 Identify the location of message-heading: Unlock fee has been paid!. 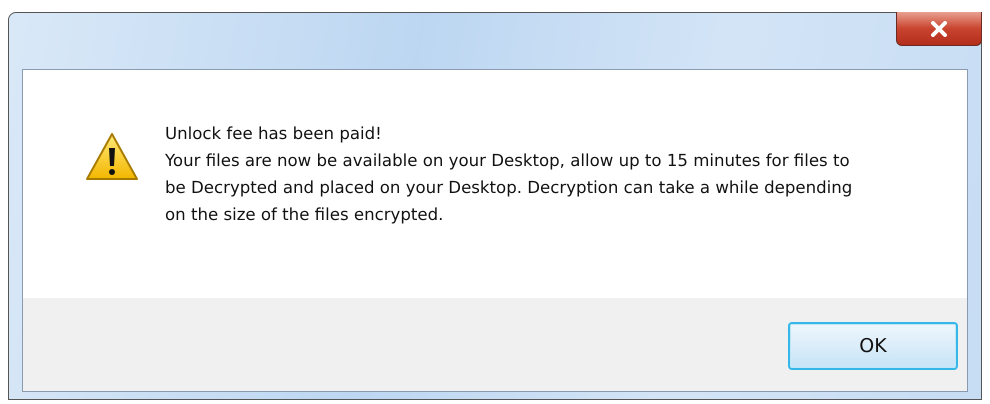
(274, 134).